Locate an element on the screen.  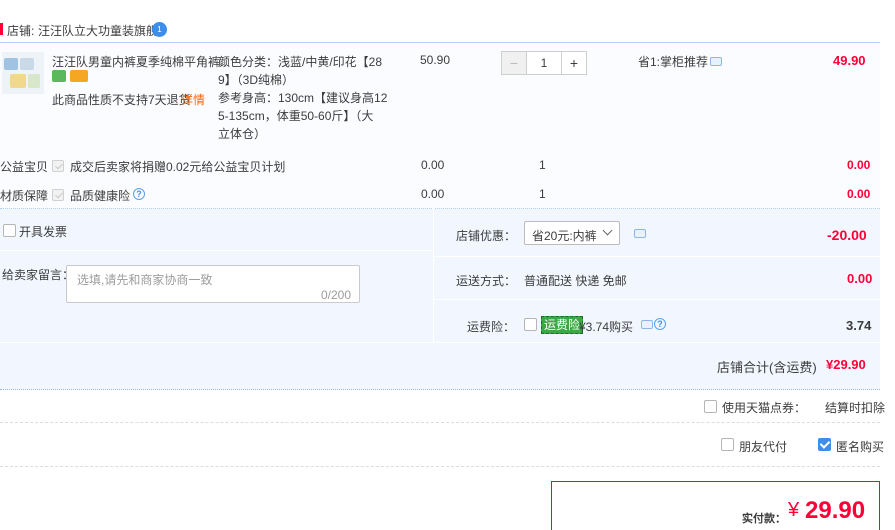
invoice-checkbox is located at coordinates (9, 230).